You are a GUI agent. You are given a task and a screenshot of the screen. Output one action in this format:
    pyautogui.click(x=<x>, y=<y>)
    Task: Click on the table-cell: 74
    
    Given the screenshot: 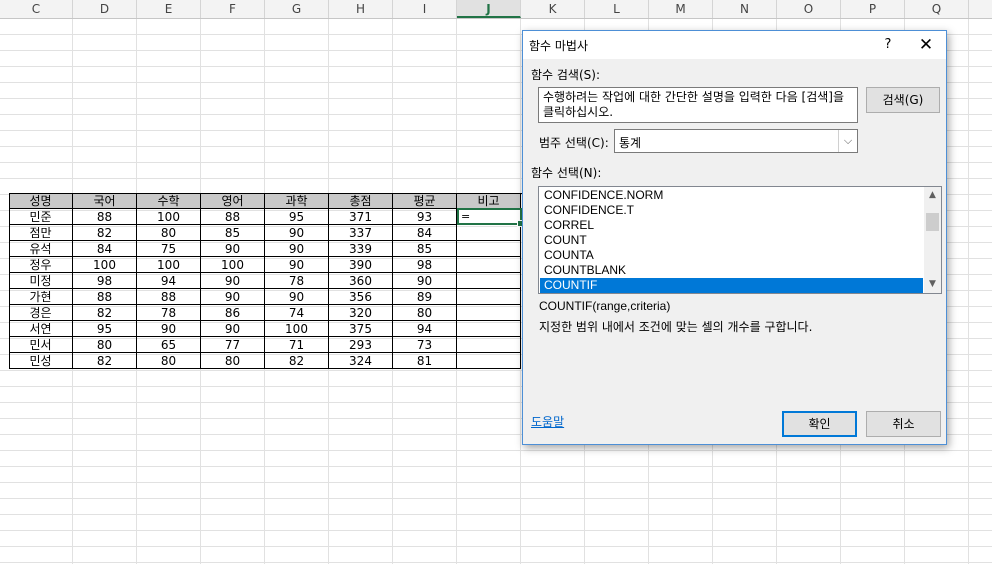 What is the action you would take?
    pyautogui.click(x=297, y=313)
    